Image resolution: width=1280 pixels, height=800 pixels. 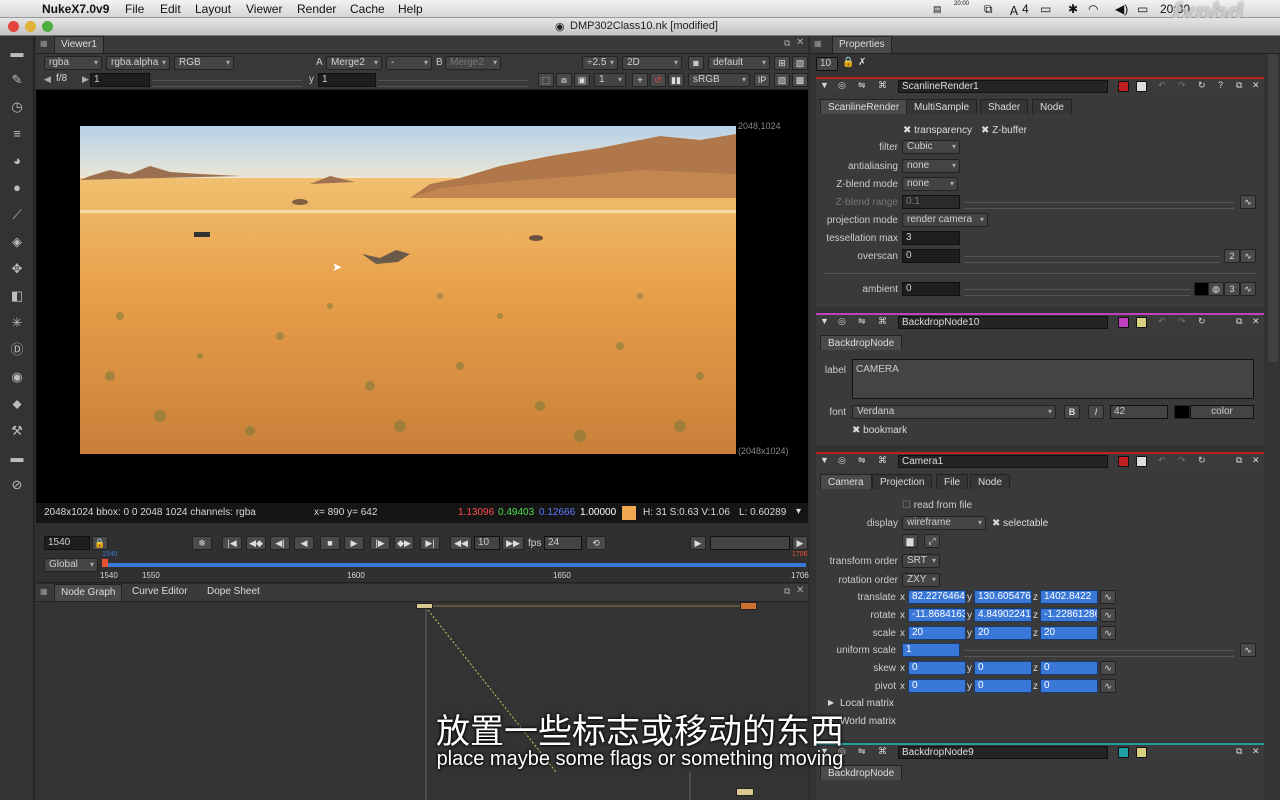 What do you see at coordinates (67, 543) in the screenshot?
I see `current-frame-field: 1540` at bounding box center [67, 543].